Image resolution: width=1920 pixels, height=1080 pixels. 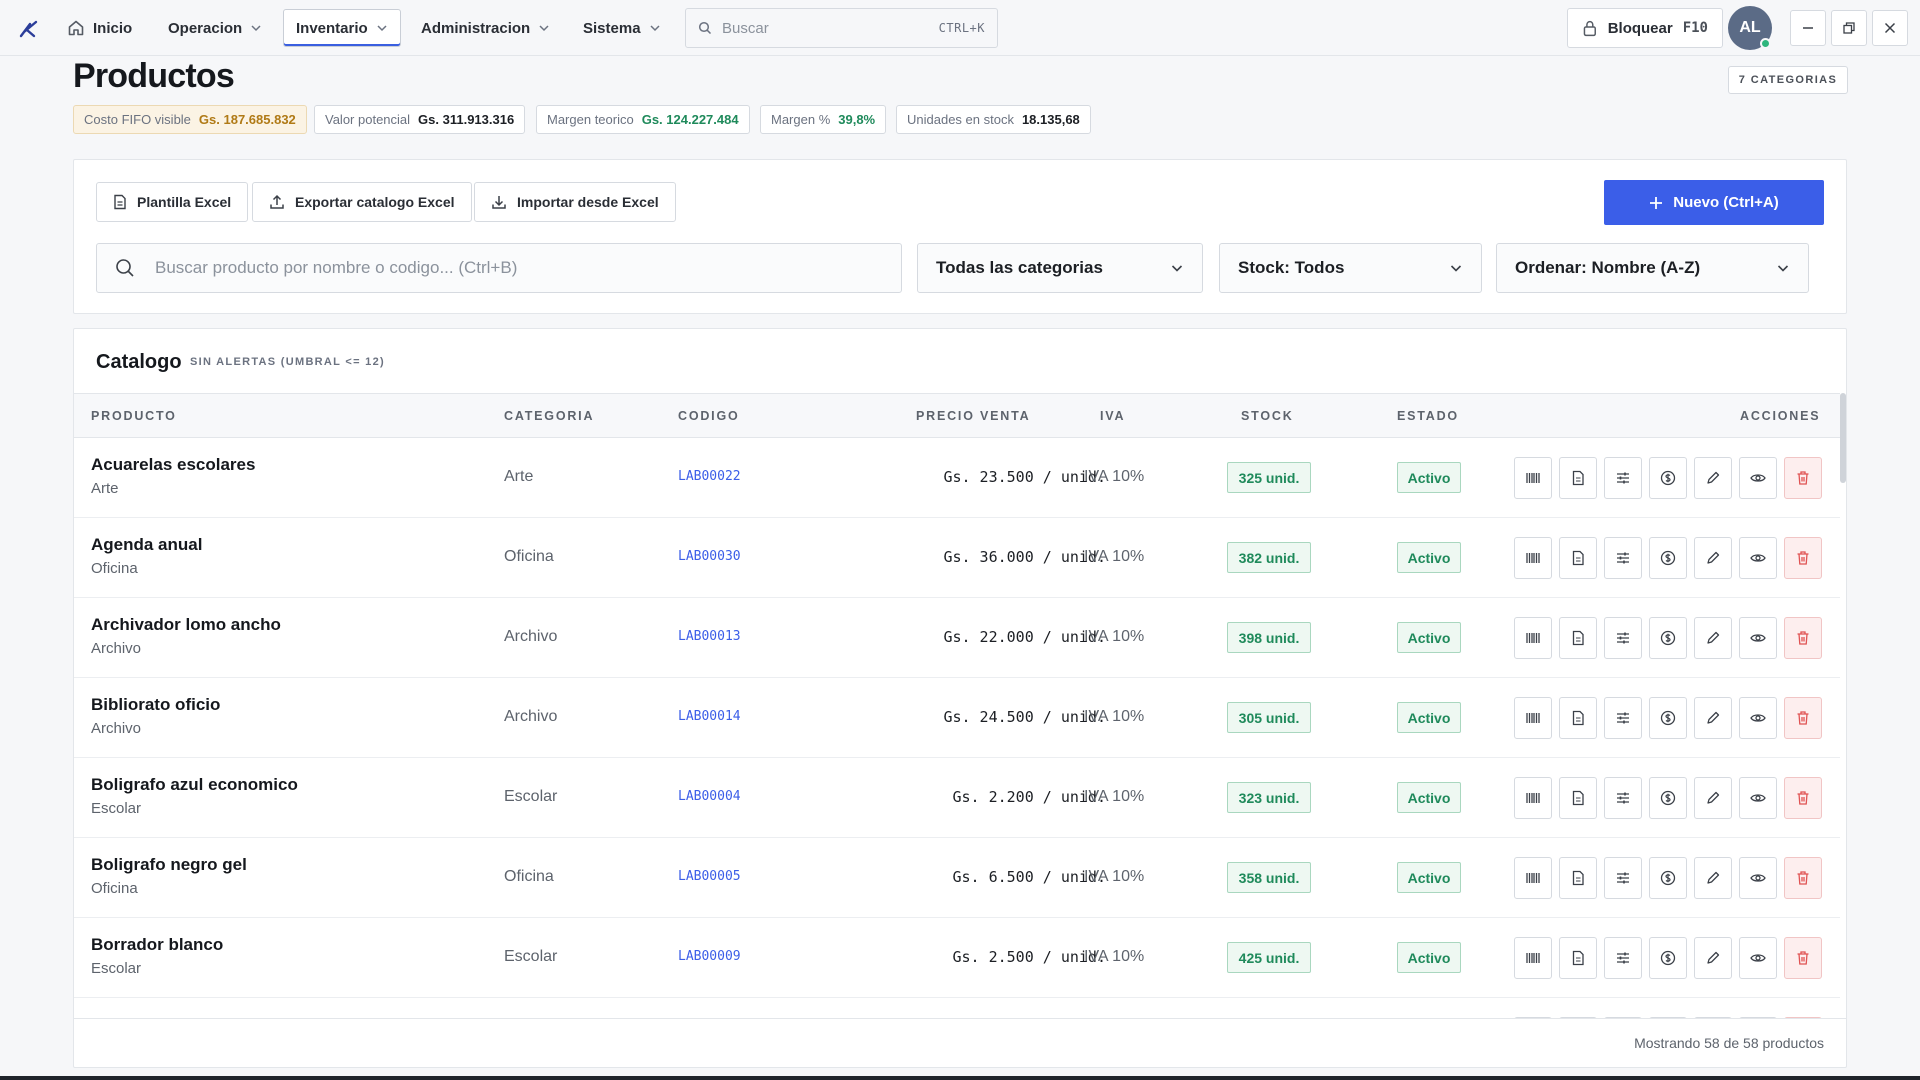 What do you see at coordinates (1652, 268) in the screenshot?
I see `sort-select: Ordenar: Nombre (A-Z)` at bounding box center [1652, 268].